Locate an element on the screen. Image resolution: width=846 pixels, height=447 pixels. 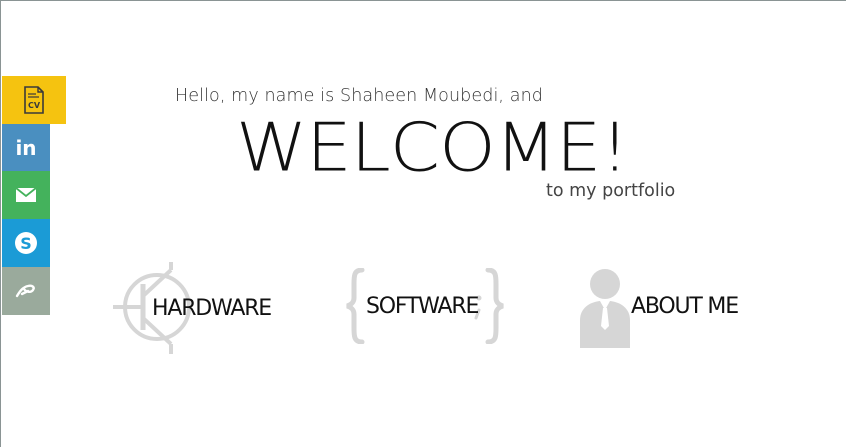
person-icon is located at coordinates (605, 308).